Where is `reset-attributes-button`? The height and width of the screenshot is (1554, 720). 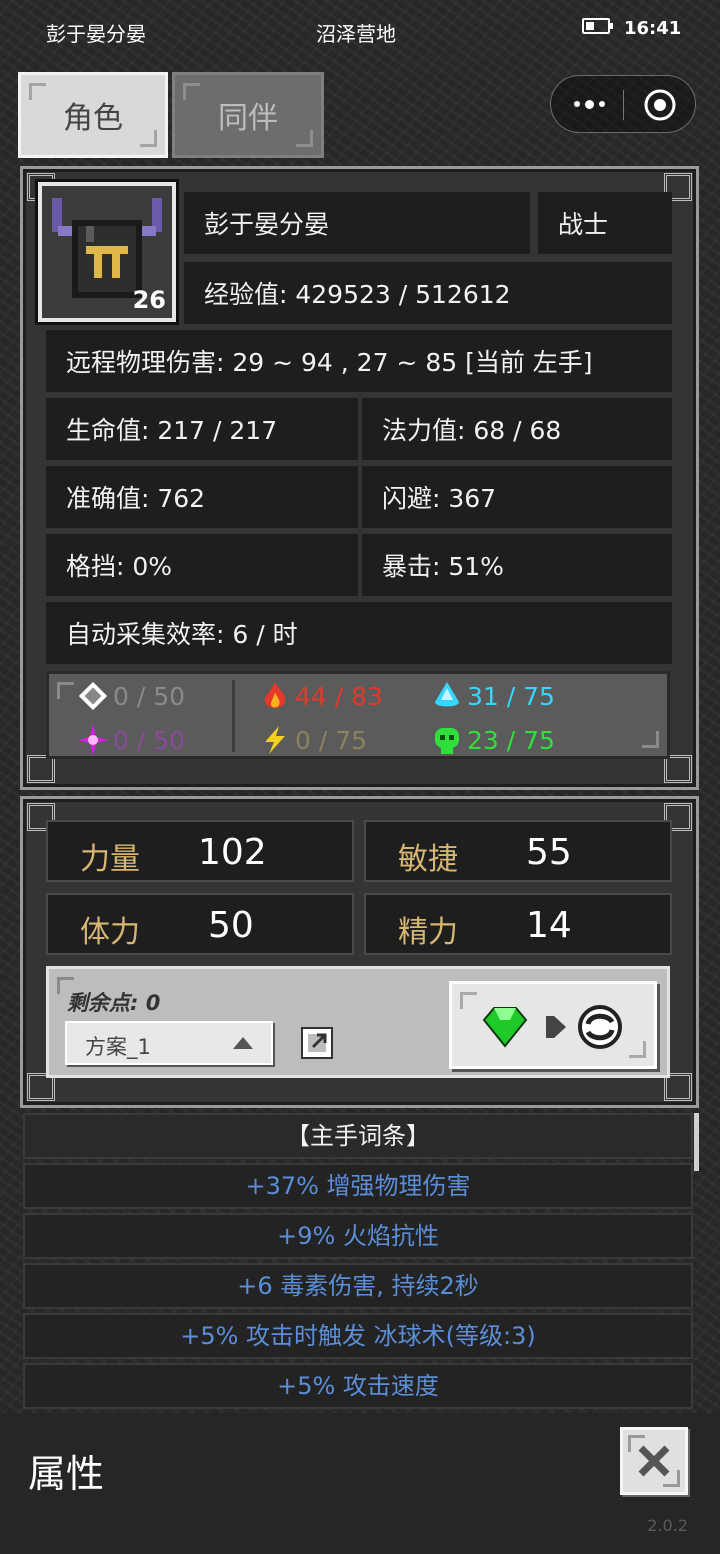
reset-attributes-button is located at coordinates (553, 1025).